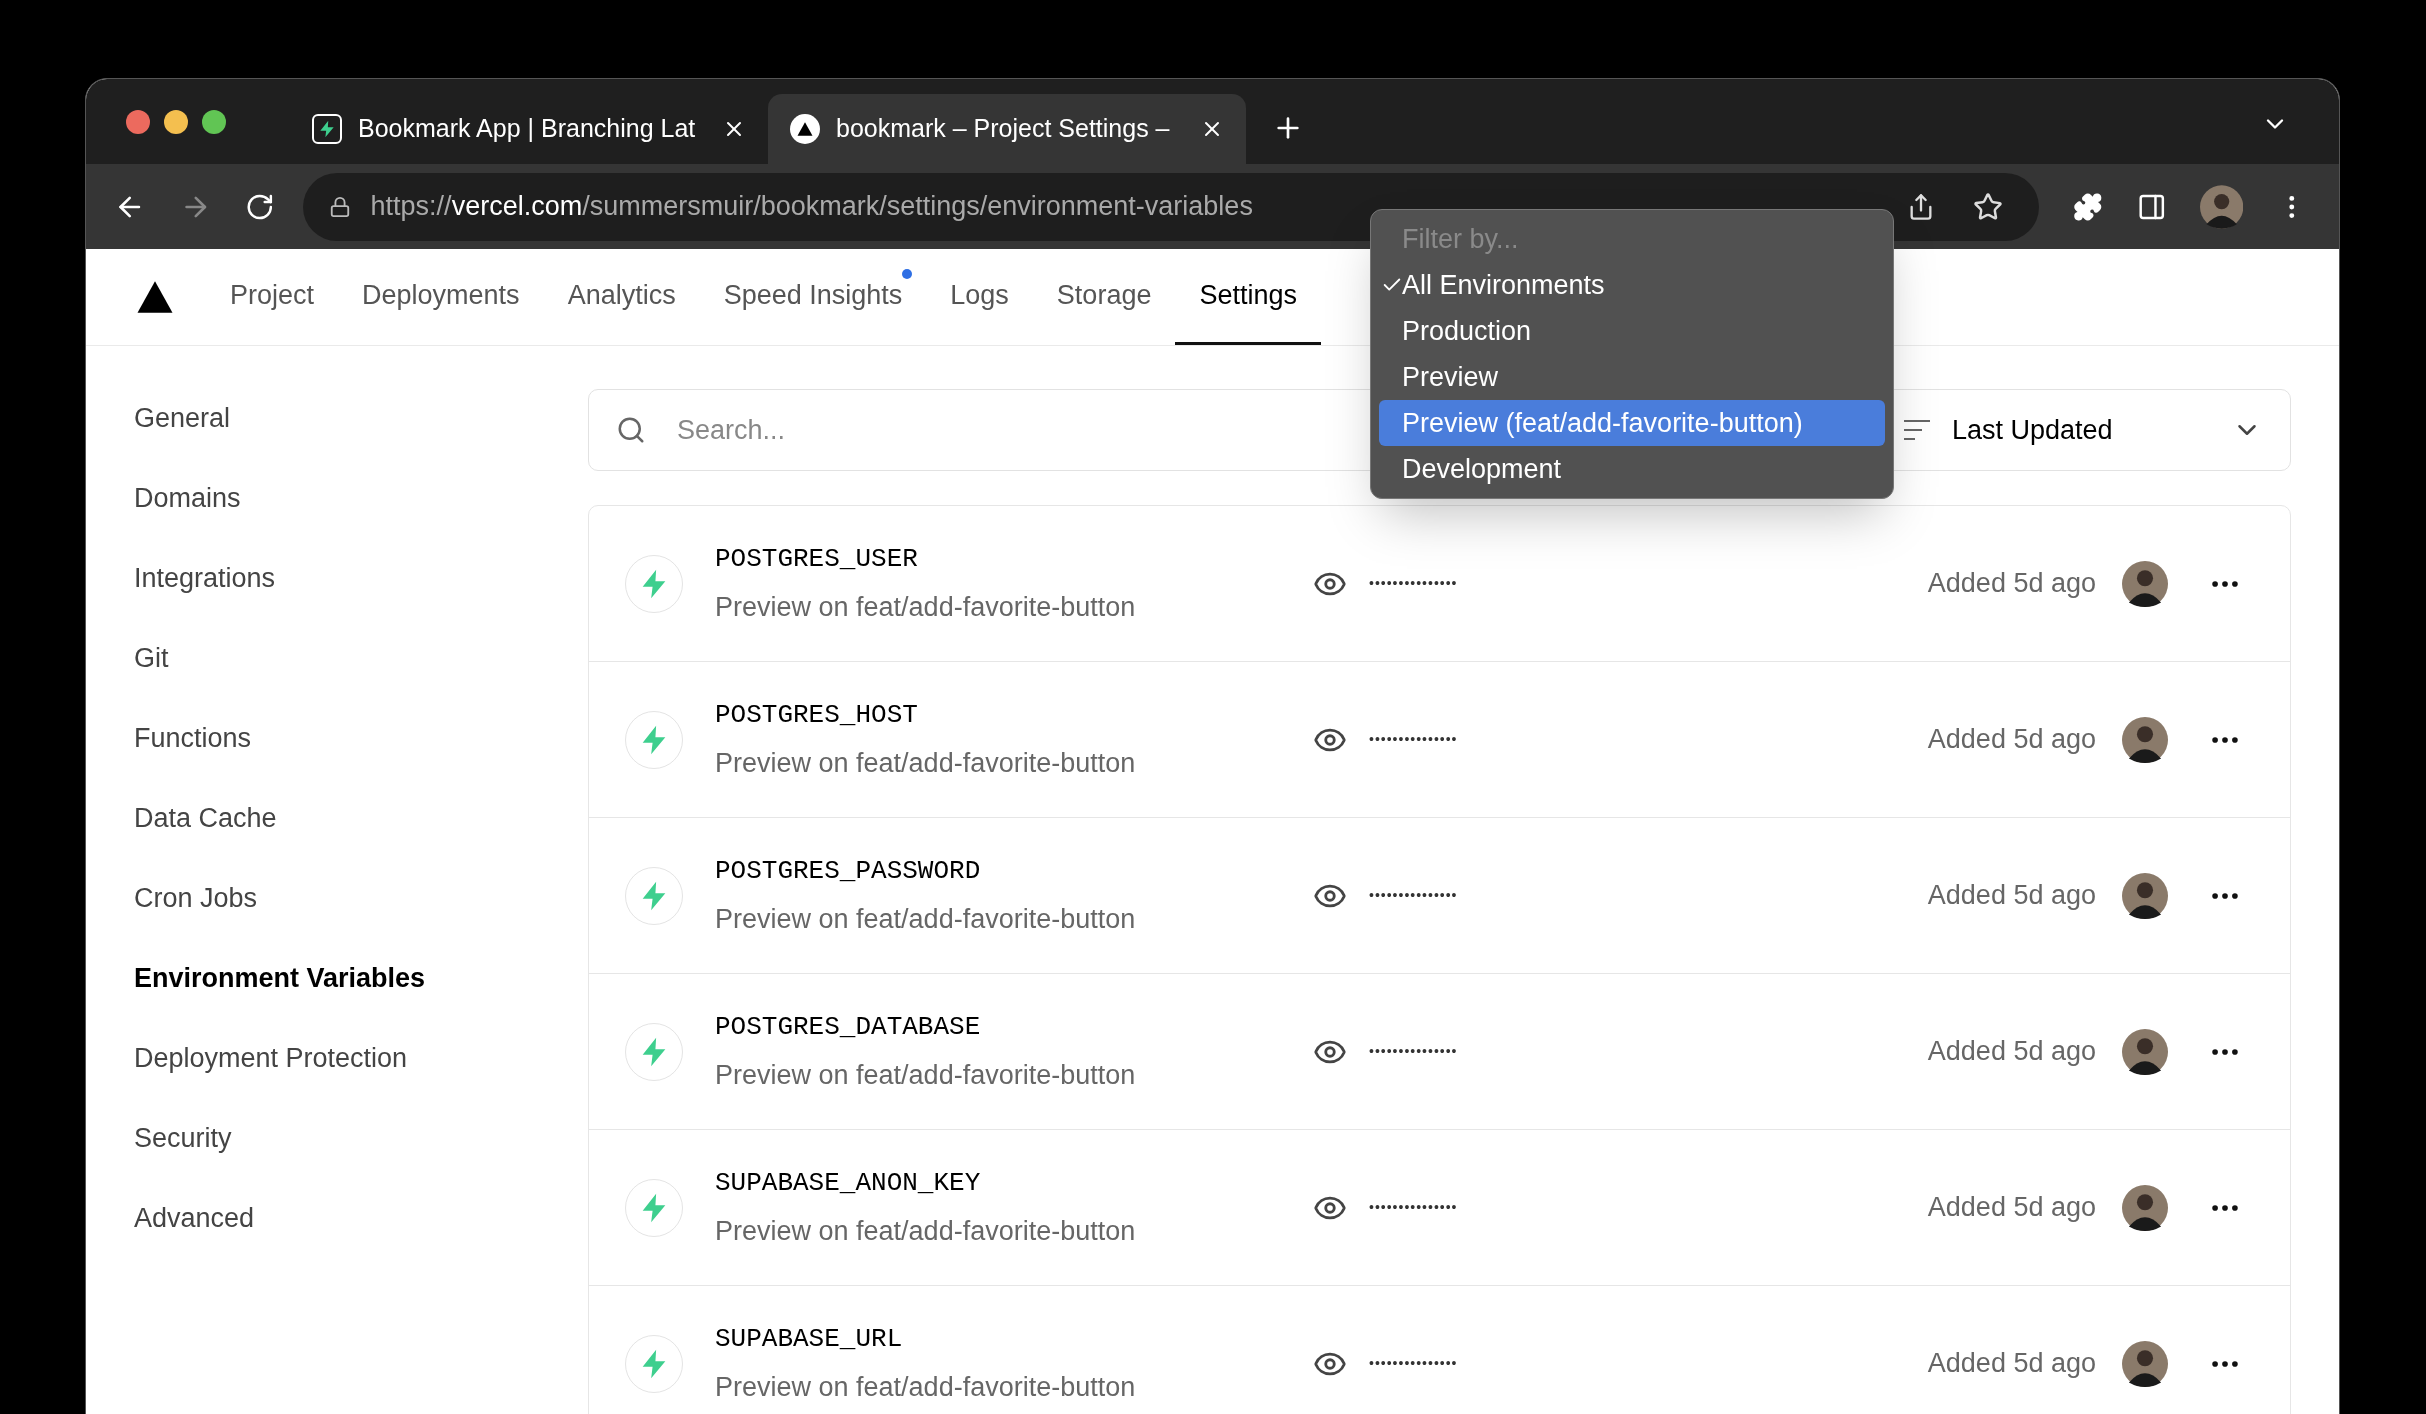 The width and height of the screenshot is (2426, 1414). Describe the element at coordinates (848, 1183) in the screenshot. I see `variable-name: SUPABASE_ANON_KEY` at that location.